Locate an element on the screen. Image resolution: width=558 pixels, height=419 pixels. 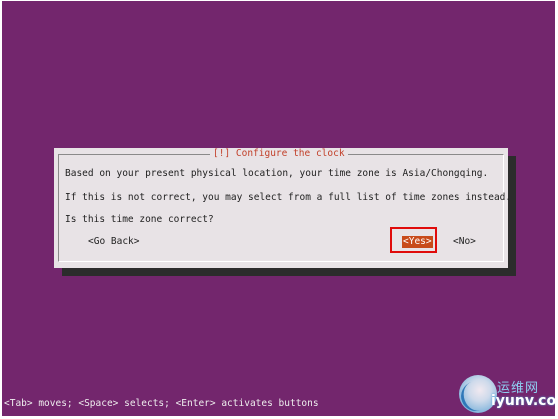
site-watermark: 运维网 iyunv.com is located at coordinates (505, 394).